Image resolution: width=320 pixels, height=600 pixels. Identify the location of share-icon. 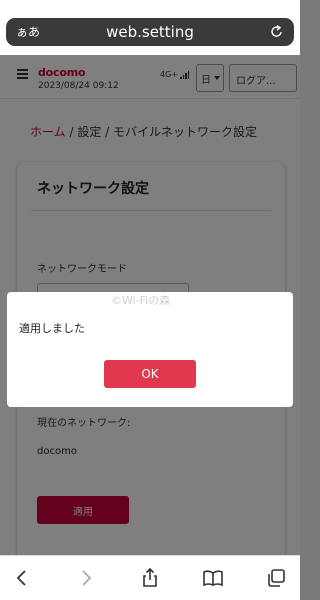
(150, 578).